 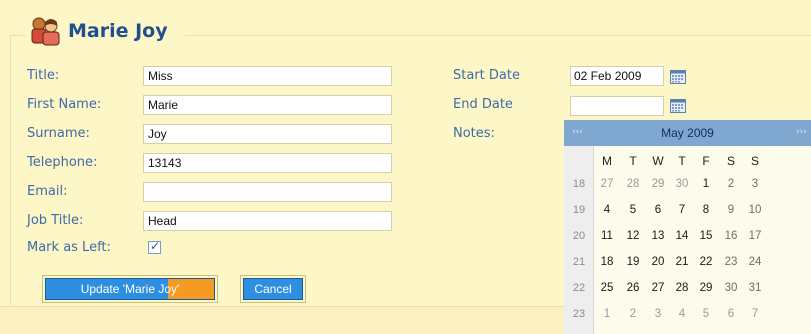 What do you see at coordinates (267, 105) in the screenshot?
I see `first-name-input: Marie` at bounding box center [267, 105].